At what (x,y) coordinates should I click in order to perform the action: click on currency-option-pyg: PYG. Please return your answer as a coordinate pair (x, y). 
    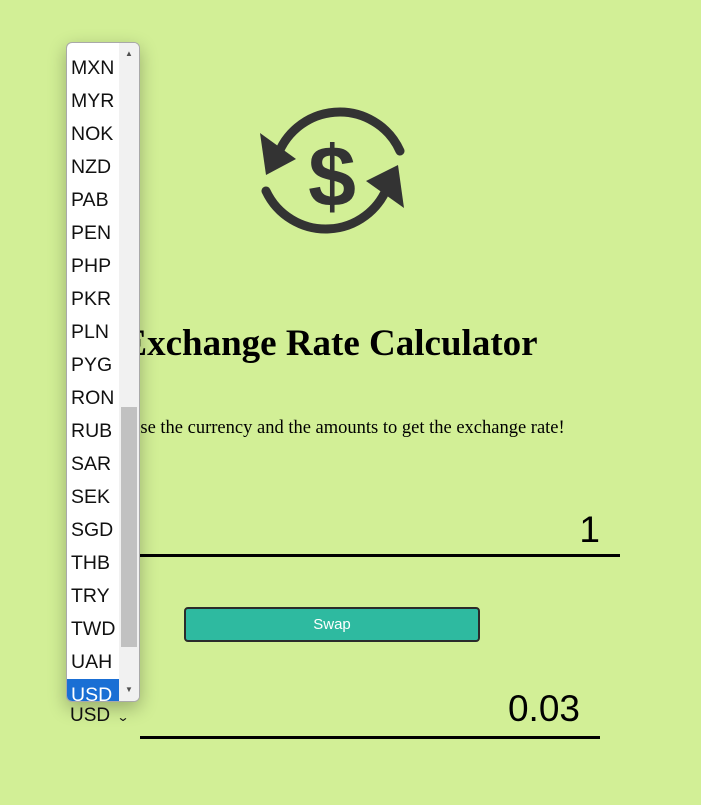
    Looking at the image, I should click on (93, 365).